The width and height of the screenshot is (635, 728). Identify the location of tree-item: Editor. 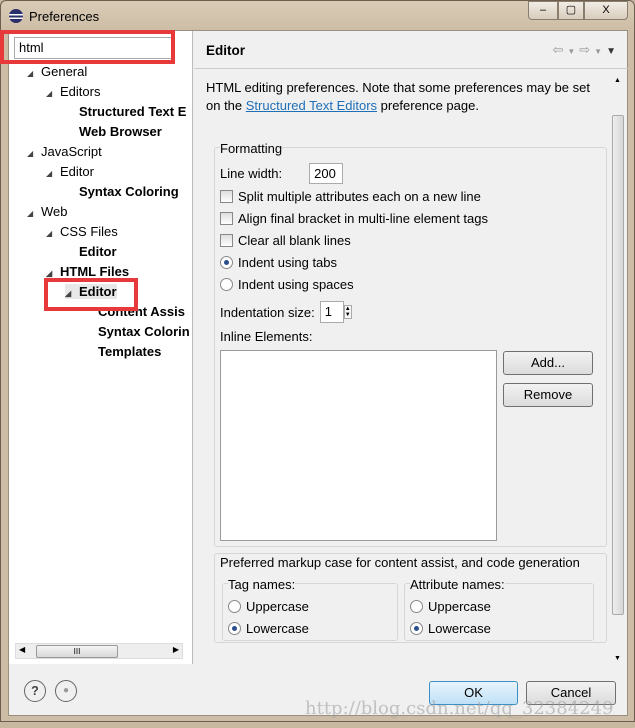
(91, 251).